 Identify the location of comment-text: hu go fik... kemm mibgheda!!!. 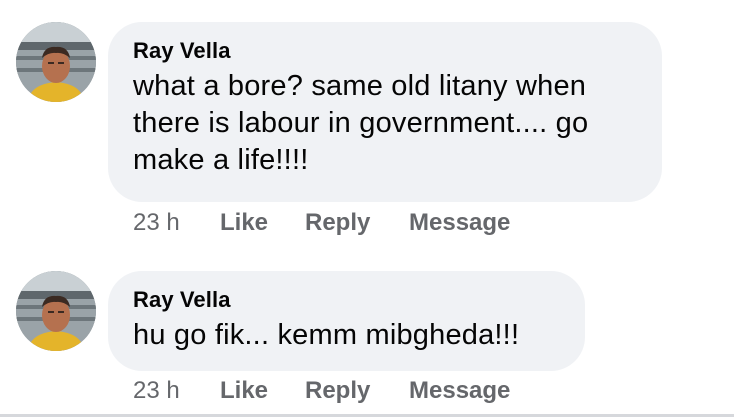
(326, 335).